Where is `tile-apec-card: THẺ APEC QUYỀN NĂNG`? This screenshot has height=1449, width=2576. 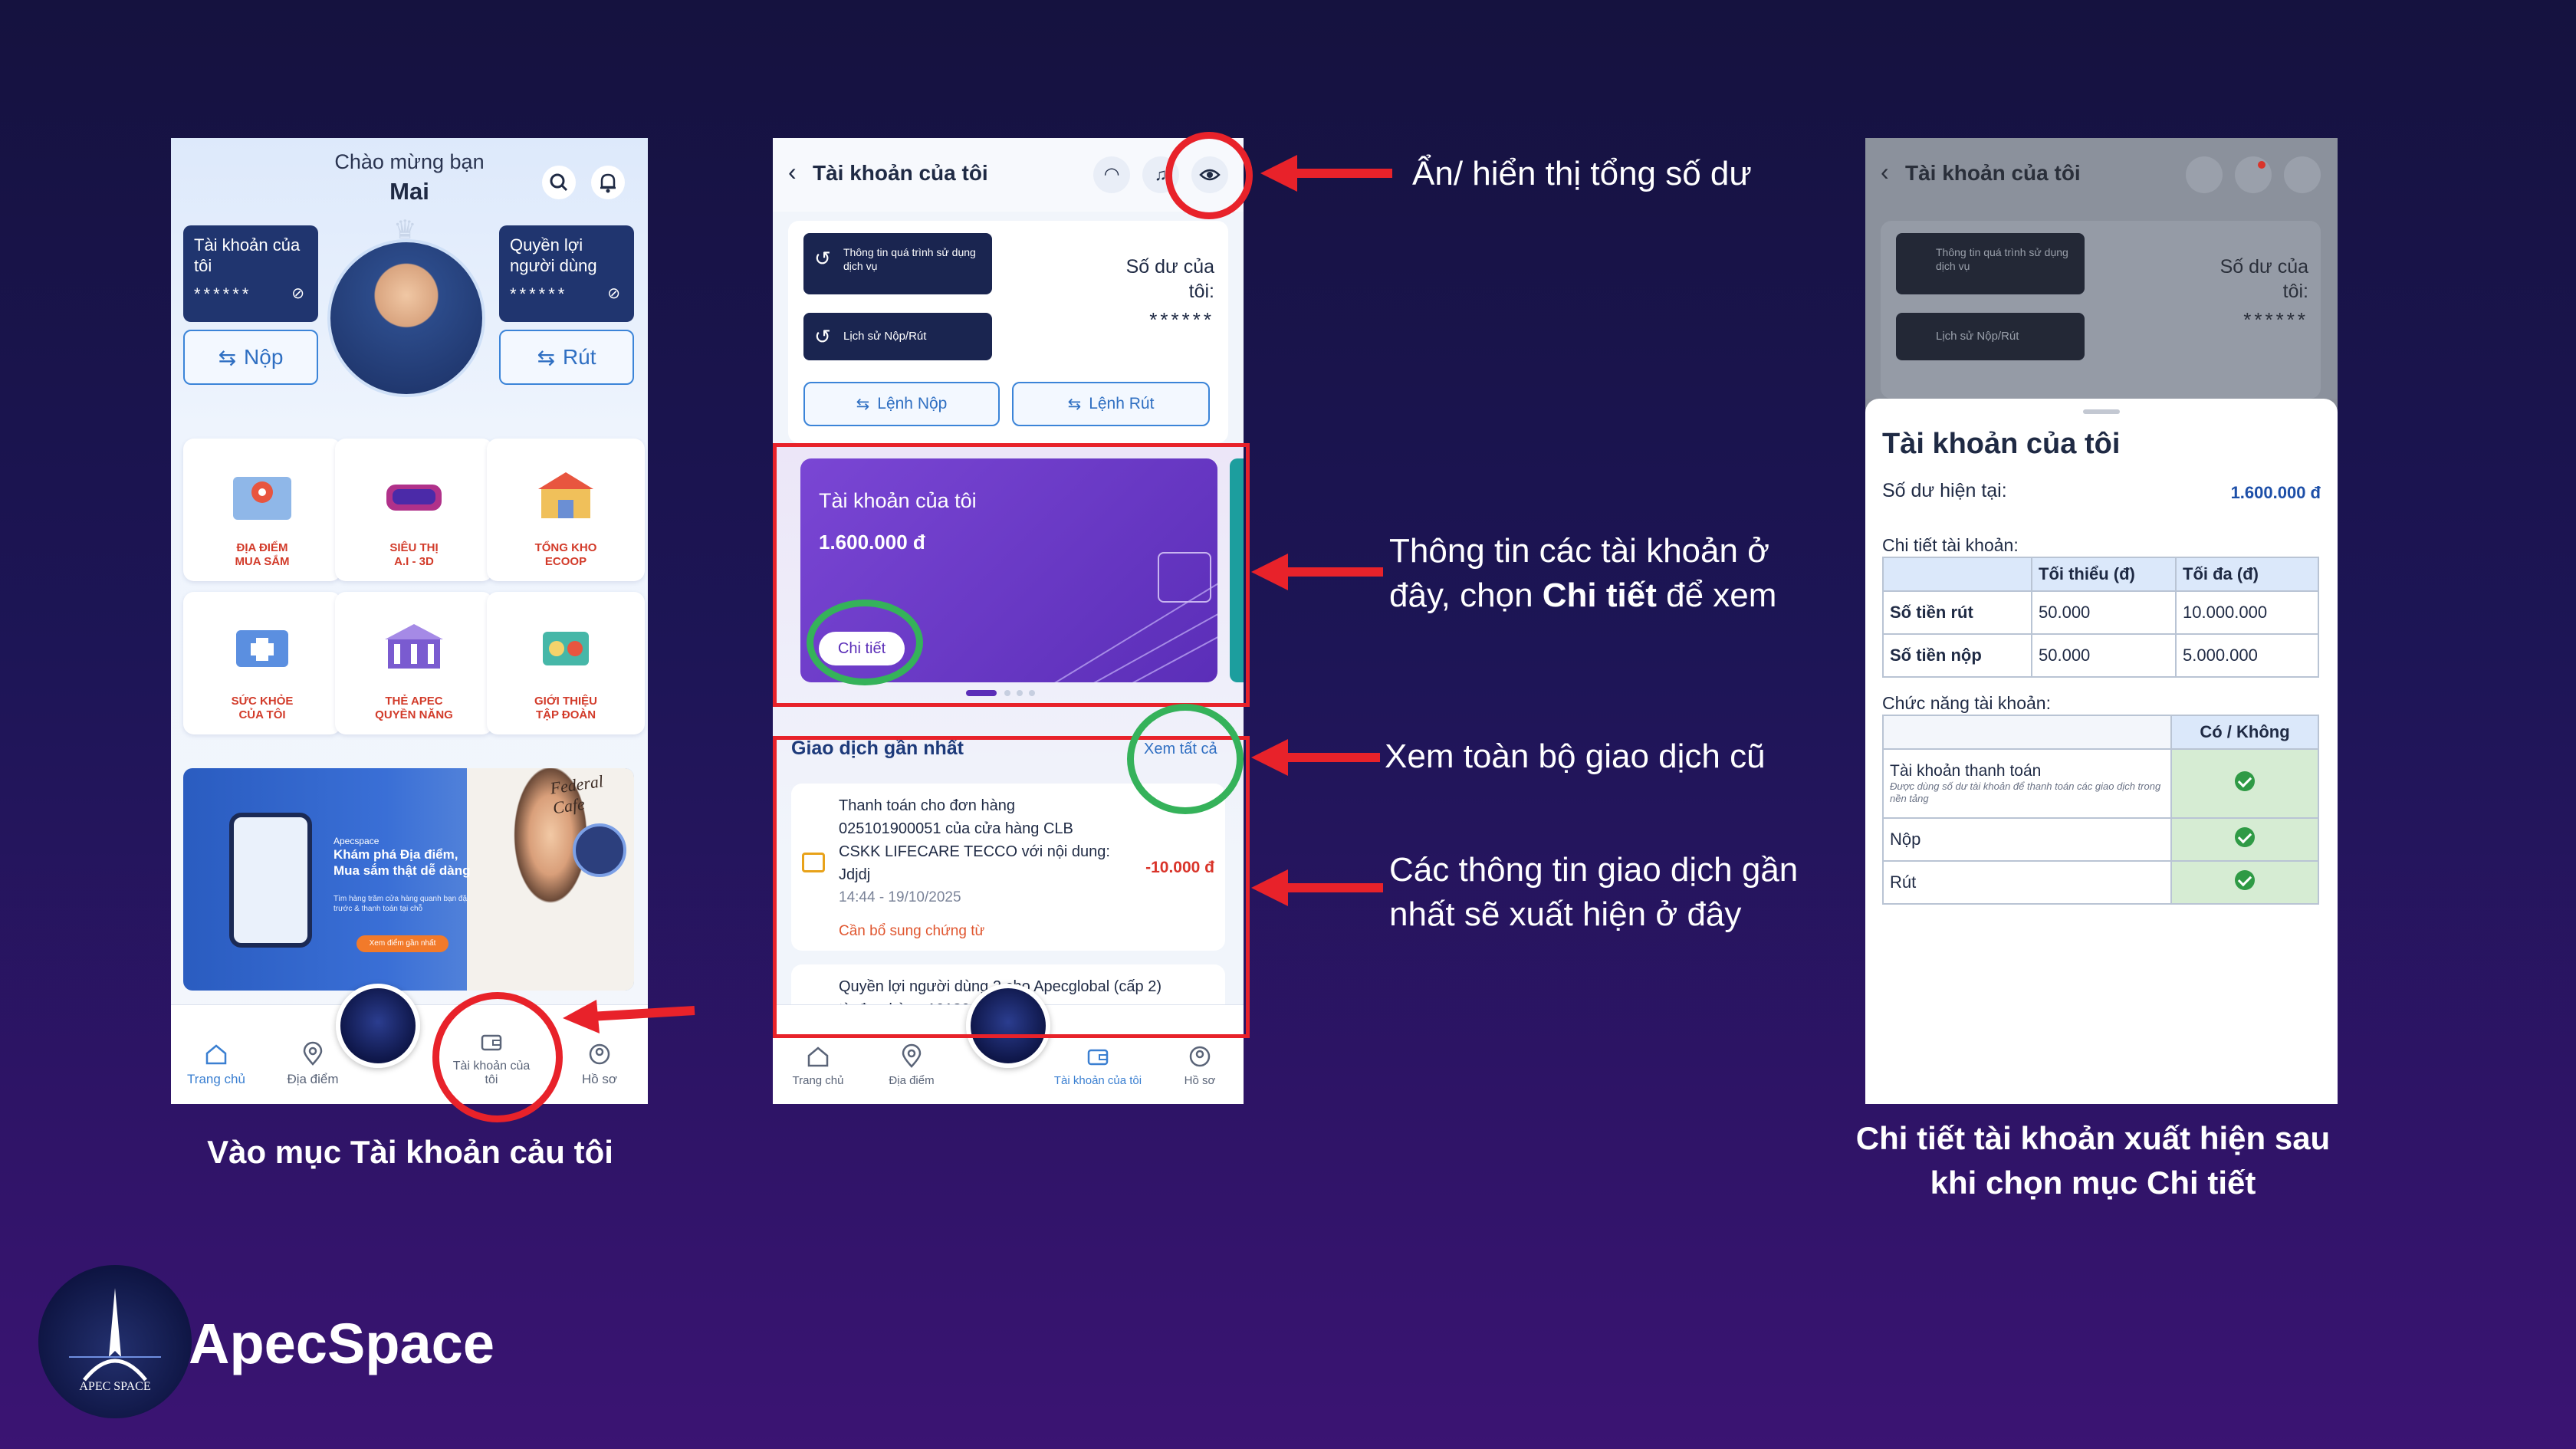
tile-apec-card: THẺ APEC QUYỀN NĂNG is located at coordinates (414, 663).